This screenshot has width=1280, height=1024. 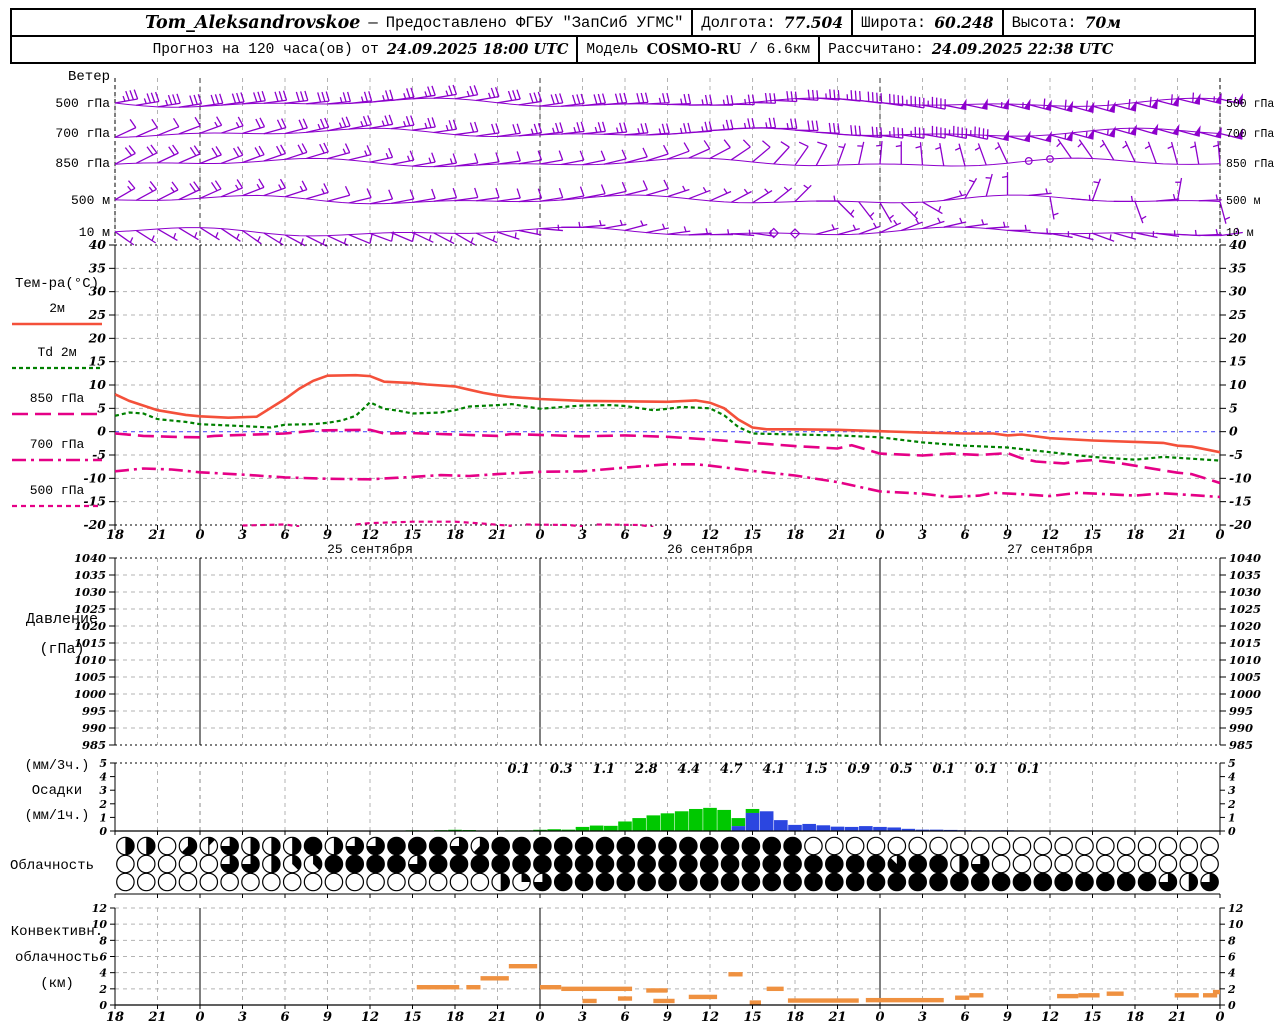 What do you see at coordinates (94, 524) in the screenshot?
I see `axis-label: -20` at bounding box center [94, 524].